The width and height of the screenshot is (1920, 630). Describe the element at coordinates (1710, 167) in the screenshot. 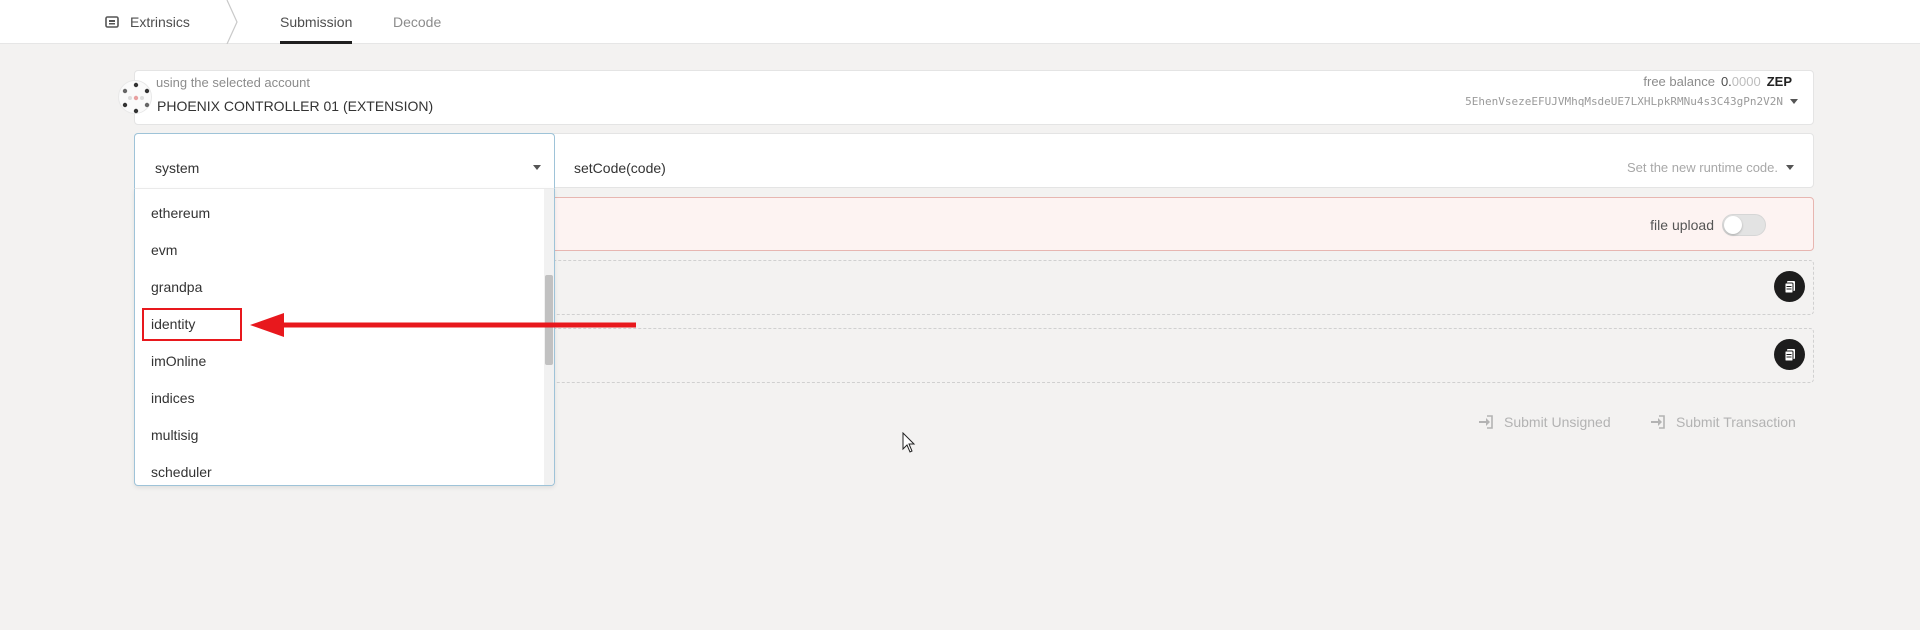

I see `method-description: Set the new runtime code.` at that location.